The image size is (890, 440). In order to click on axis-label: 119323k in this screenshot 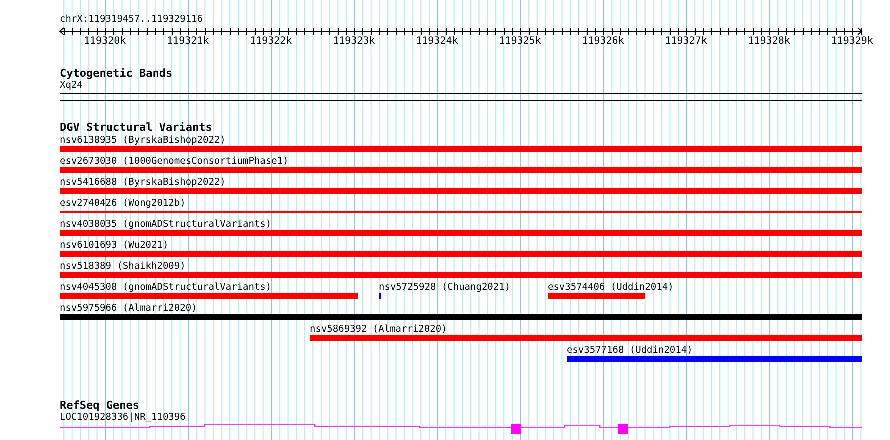, I will do `click(354, 41)`.